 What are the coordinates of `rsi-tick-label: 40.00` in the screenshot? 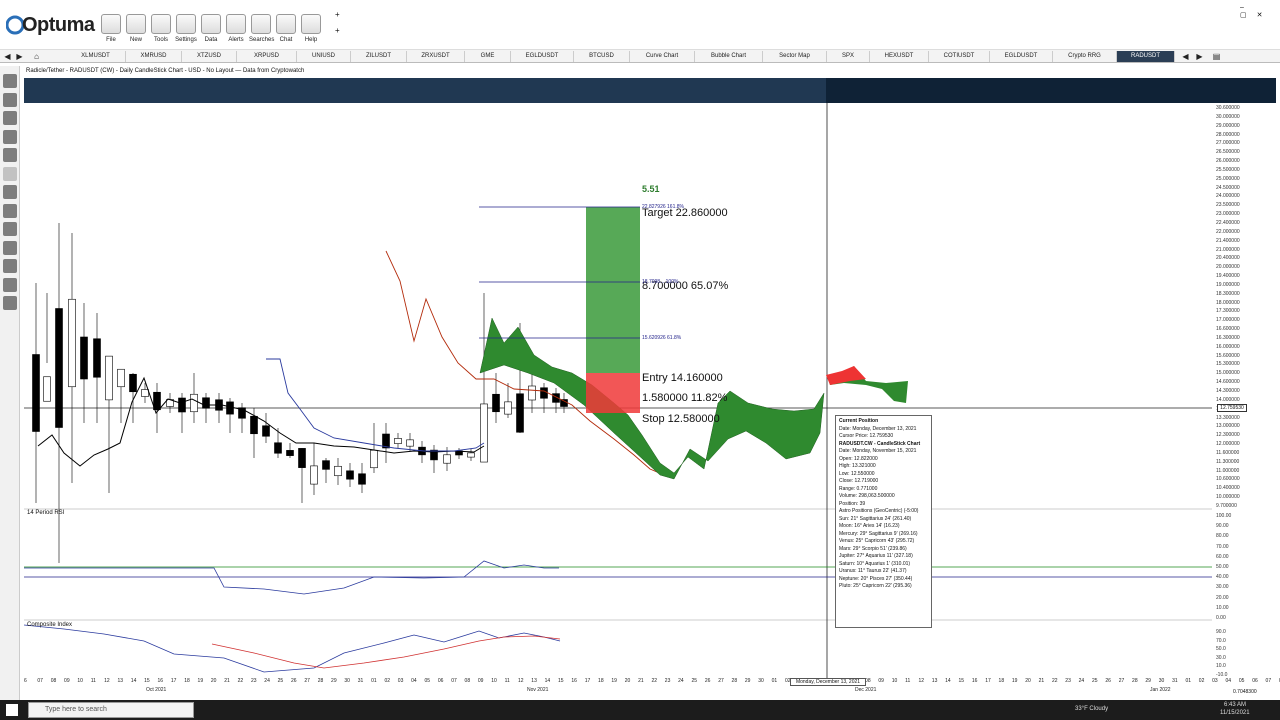 It's located at (1222, 577).